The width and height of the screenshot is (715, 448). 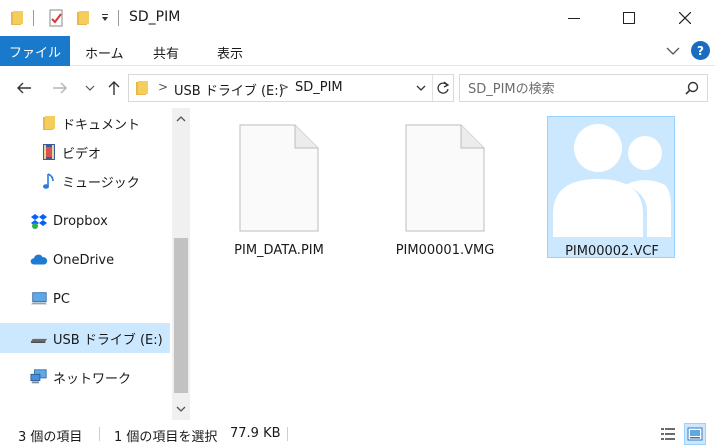 I want to click on forward-button, so click(x=60, y=88).